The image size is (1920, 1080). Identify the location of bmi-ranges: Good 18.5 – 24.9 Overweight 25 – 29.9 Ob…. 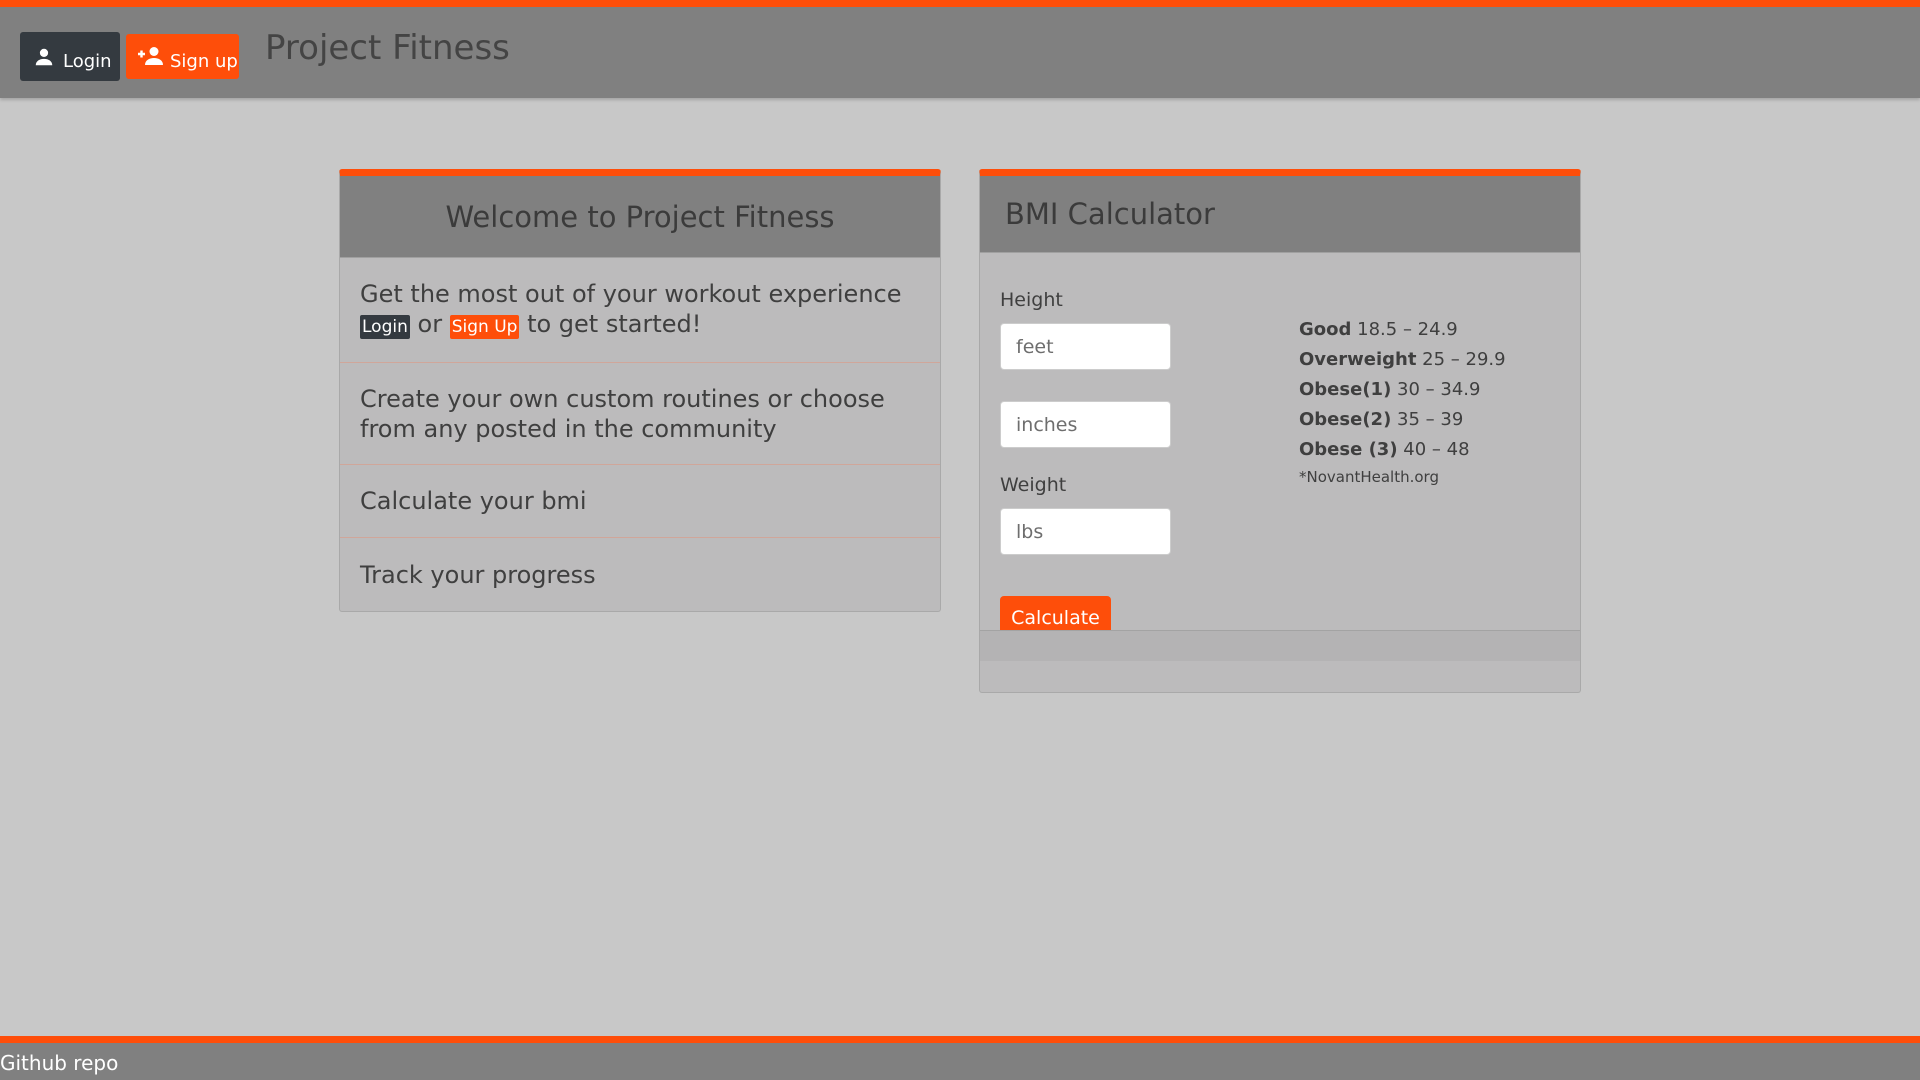
(1402, 400).